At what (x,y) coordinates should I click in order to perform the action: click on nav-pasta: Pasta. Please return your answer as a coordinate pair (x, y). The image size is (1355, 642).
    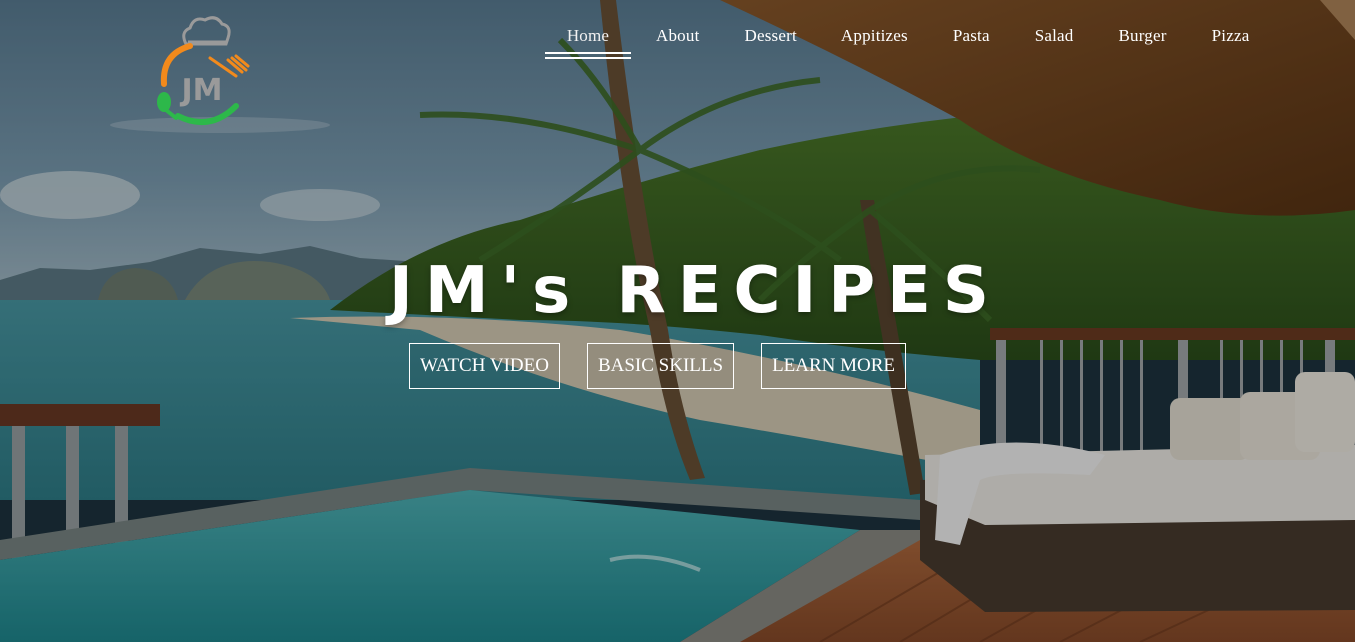
    Looking at the image, I should click on (971, 35).